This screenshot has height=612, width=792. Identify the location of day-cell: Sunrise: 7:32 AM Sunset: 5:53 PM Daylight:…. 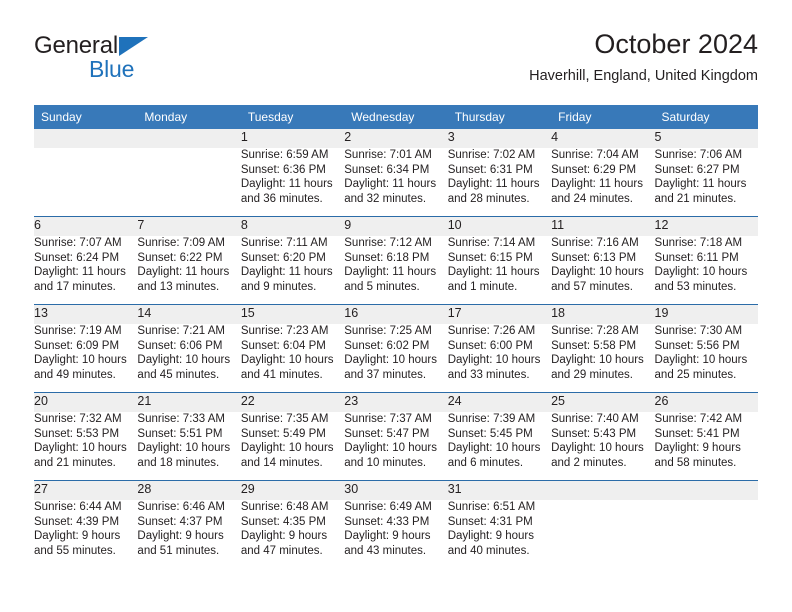
(86, 446).